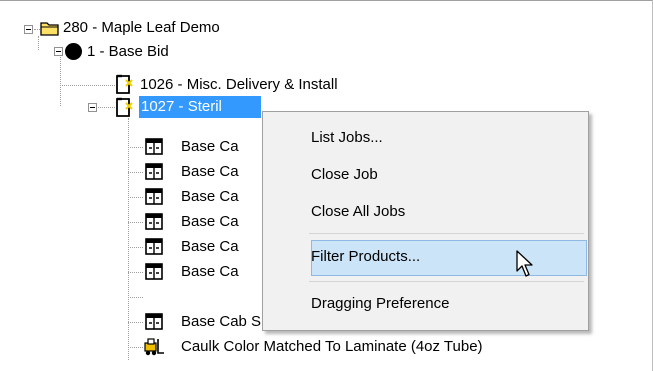  Describe the element at coordinates (380, 304) in the screenshot. I see `menu-item-dragging-preference: Dragging Preference` at that location.